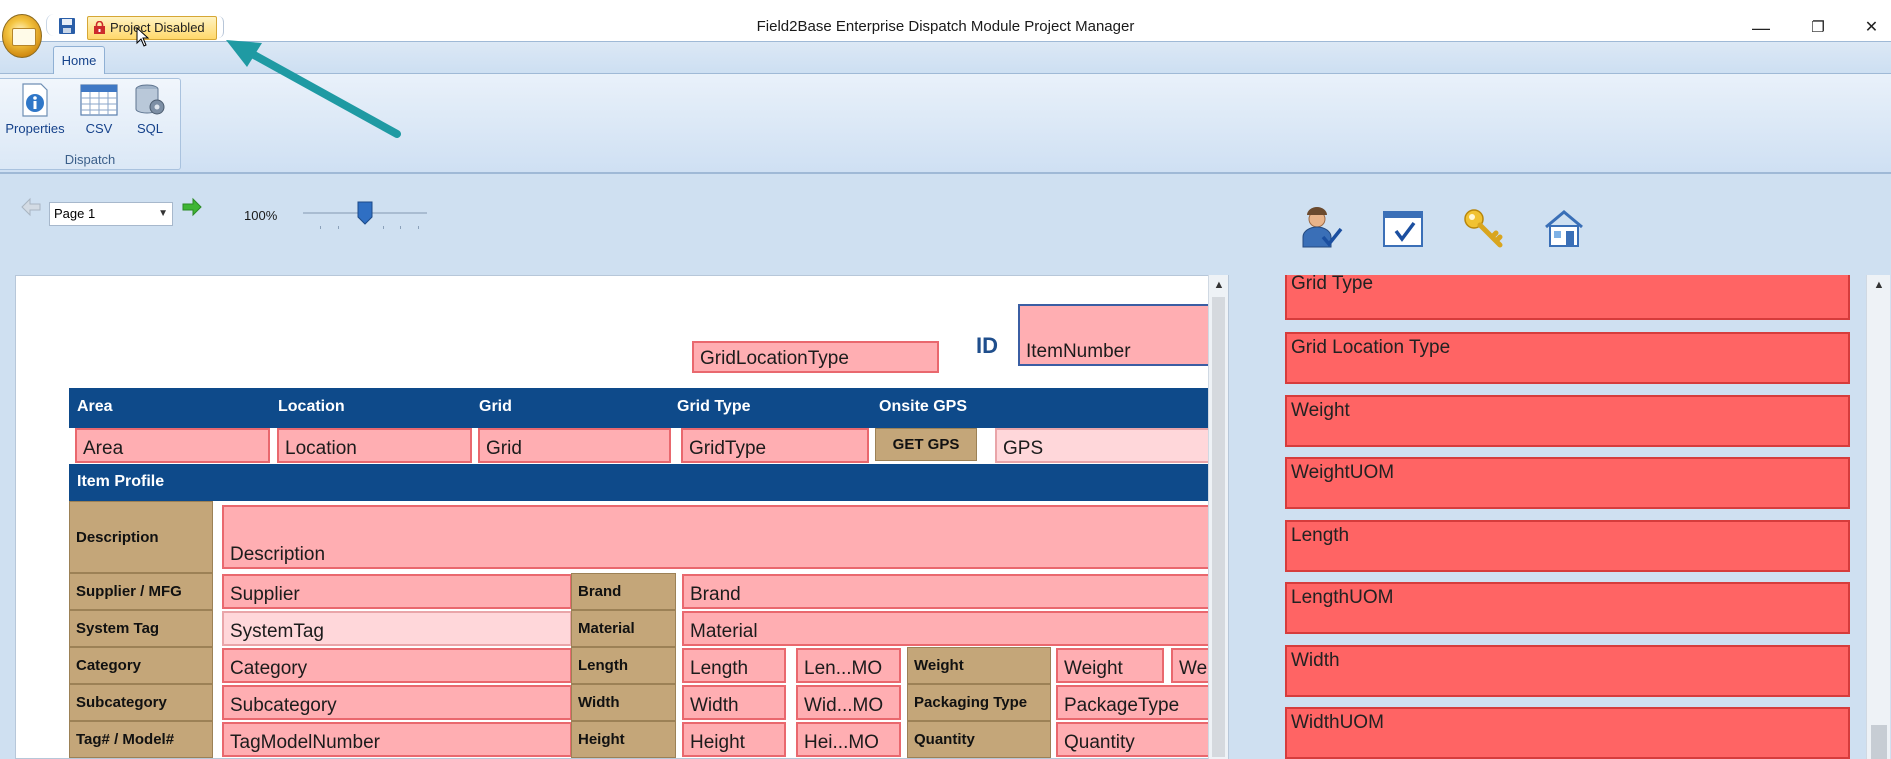 The image size is (1891, 759). What do you see at coordinates (1761, 28) in the screenshot?
I see `minimize-button: —` at bounding box center [1761, 28].